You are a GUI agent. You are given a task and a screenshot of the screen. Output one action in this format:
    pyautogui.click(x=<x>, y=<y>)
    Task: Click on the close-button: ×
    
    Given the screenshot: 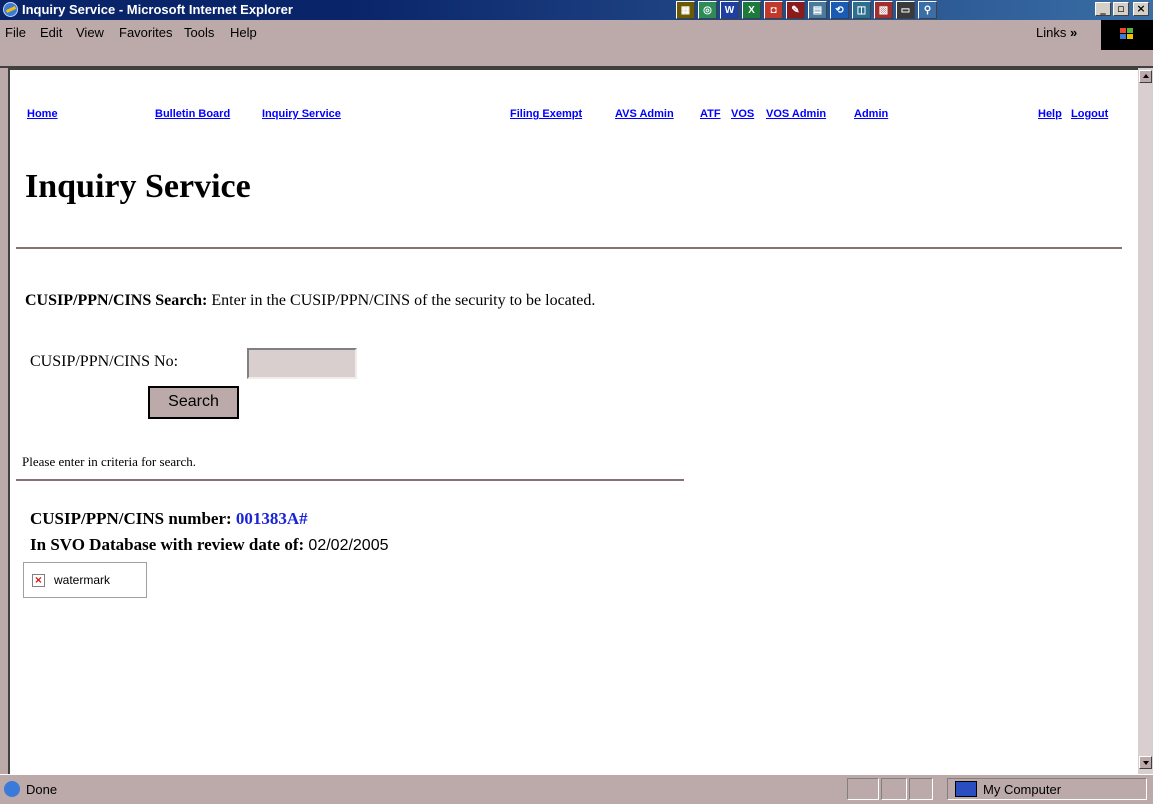 What is the action you would take?
    pyautogui.click(x=1141, y=9)
    